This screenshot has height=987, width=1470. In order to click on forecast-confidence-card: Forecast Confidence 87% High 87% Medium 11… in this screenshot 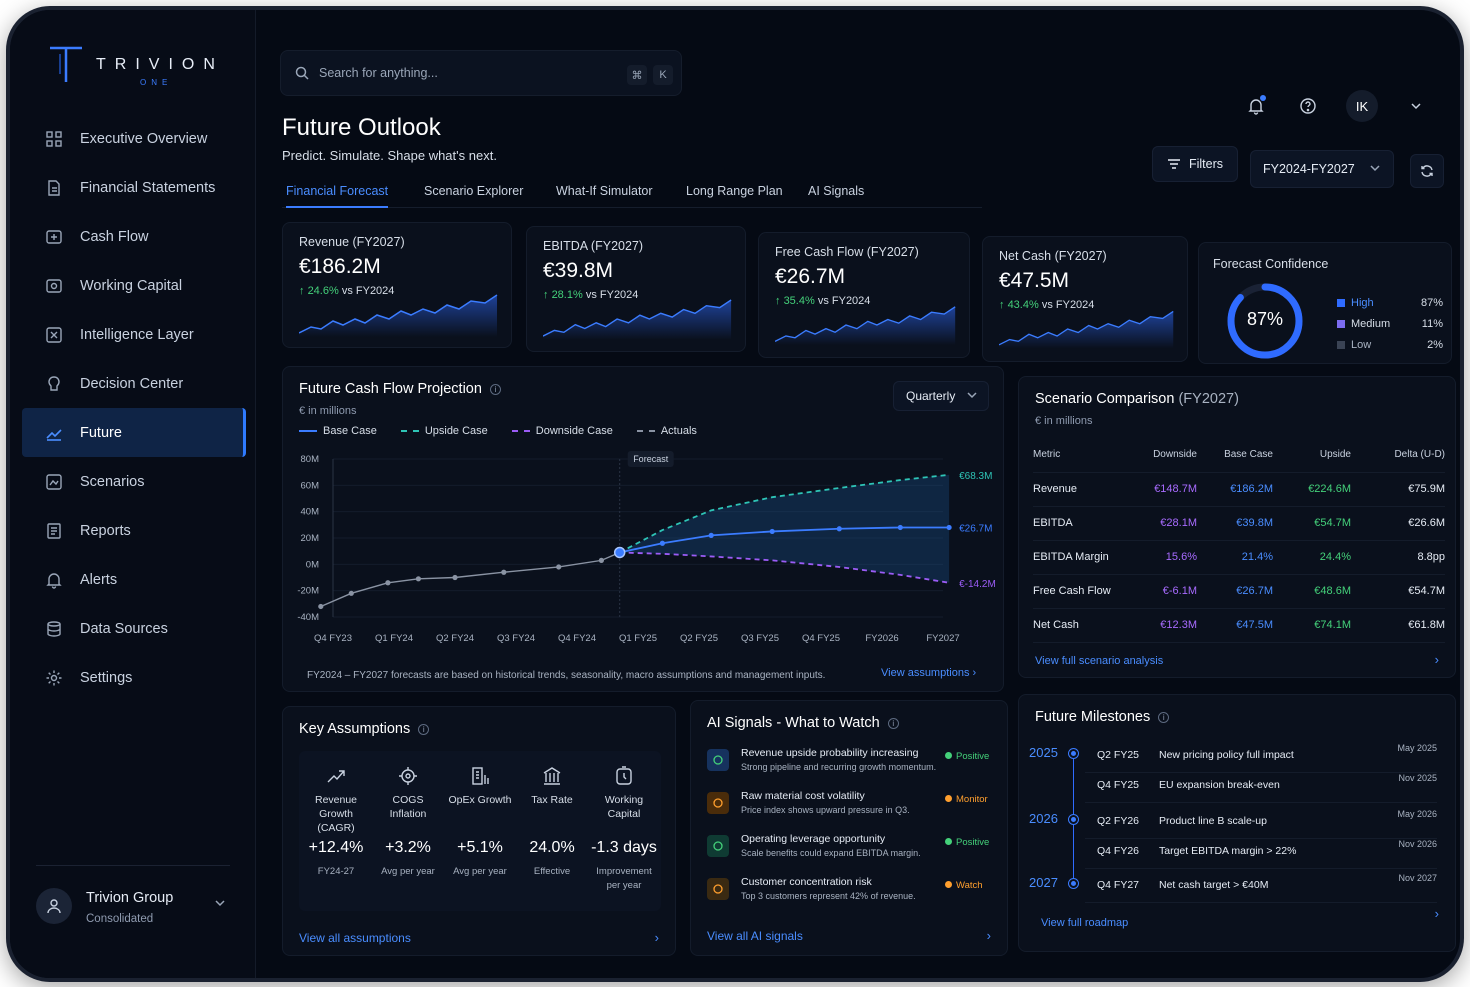, I will do `click(1325, 303)`.